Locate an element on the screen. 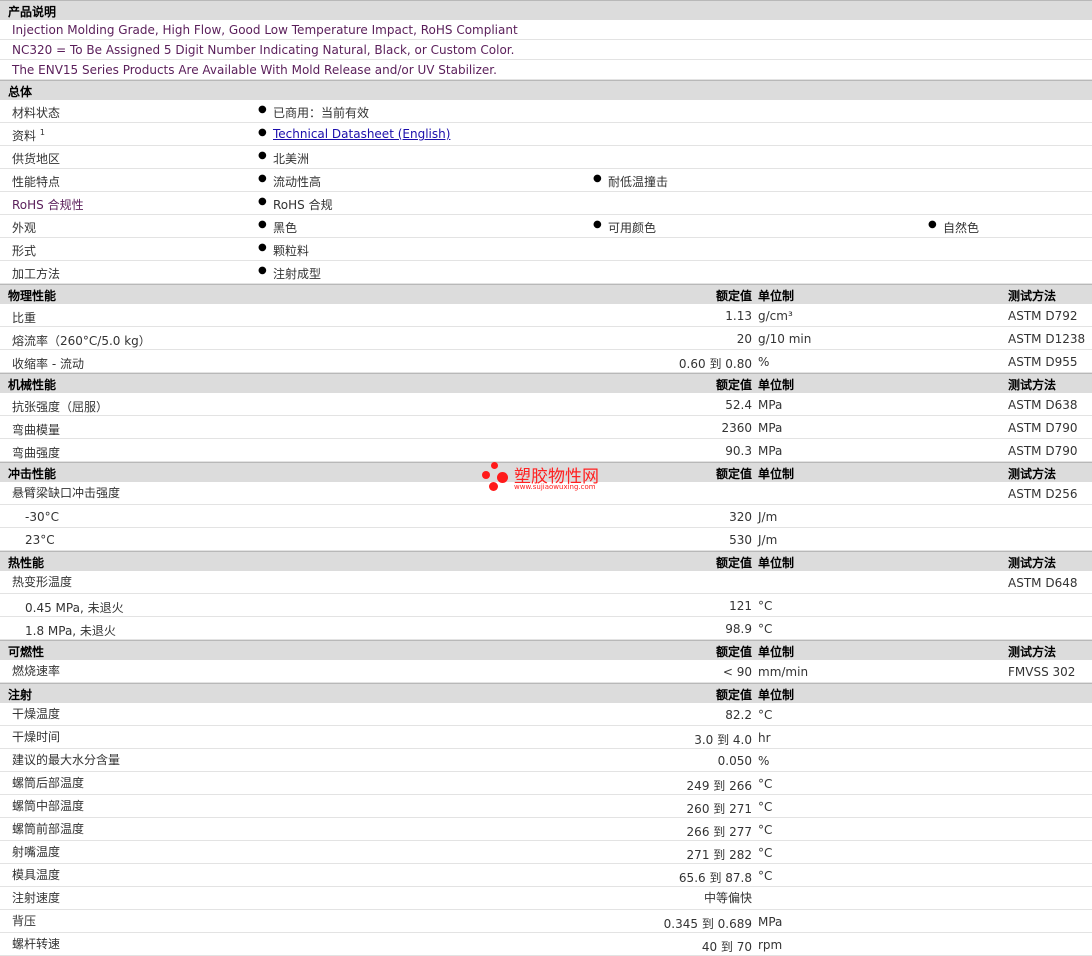  table-row: 收缩率 - 流动 0.60 到 0.80 % ASTM D955 is located at coordinates (546, 361).